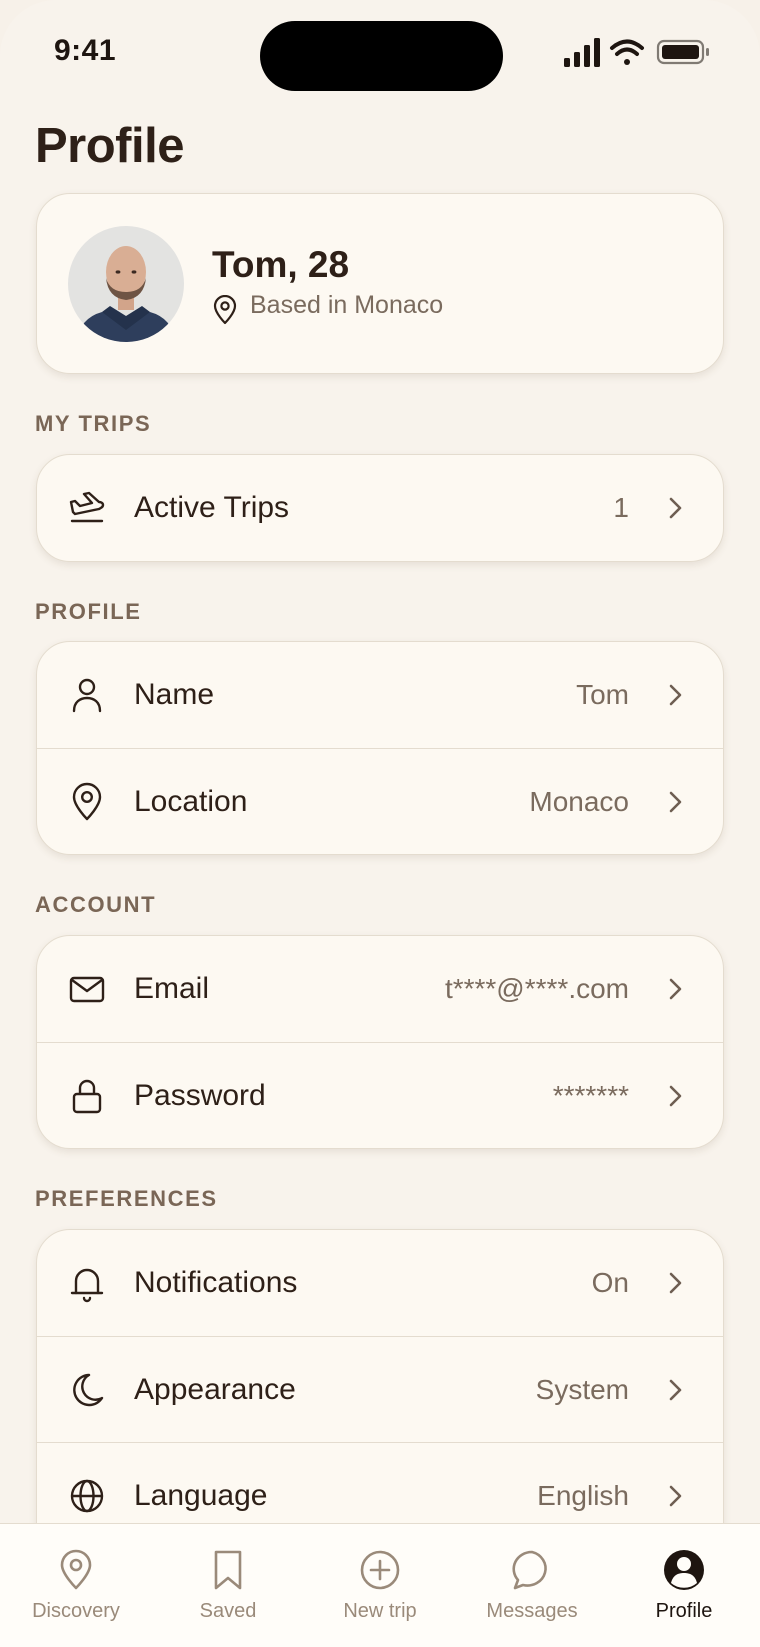  I want to click on user-location: Based in Monaco, so click(347, 305).